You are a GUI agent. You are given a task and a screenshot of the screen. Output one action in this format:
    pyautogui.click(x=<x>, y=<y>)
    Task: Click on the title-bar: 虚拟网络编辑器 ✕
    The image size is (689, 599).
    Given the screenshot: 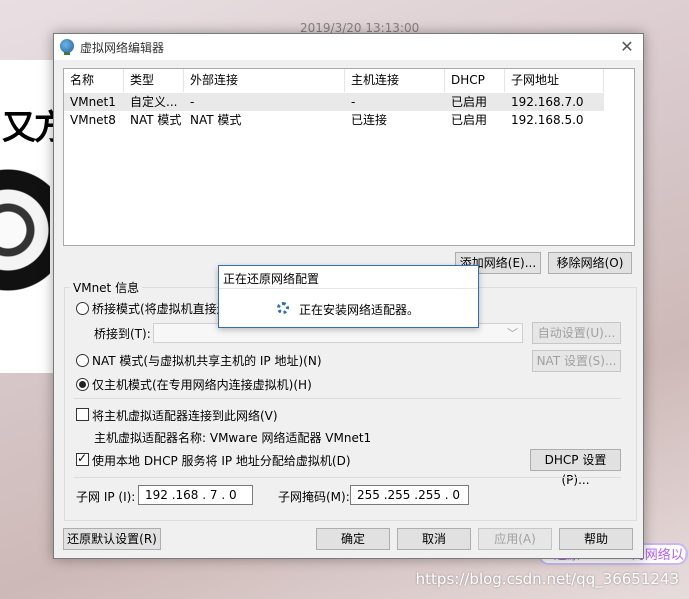 What is the action you would take?
    pyautogui.click(x=348, y=47)
    